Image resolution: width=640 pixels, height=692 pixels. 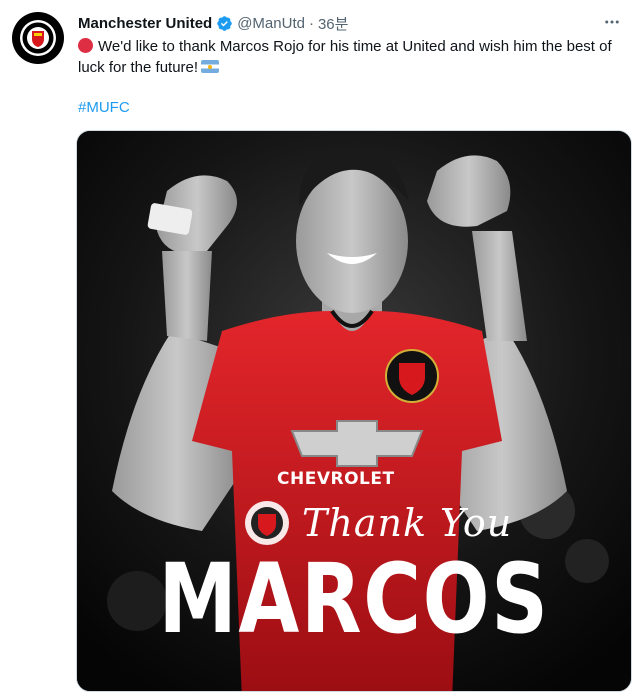 I want to click on tweet-header: Manchester United @ManUtd · 36분, so click(x=351, y=23).